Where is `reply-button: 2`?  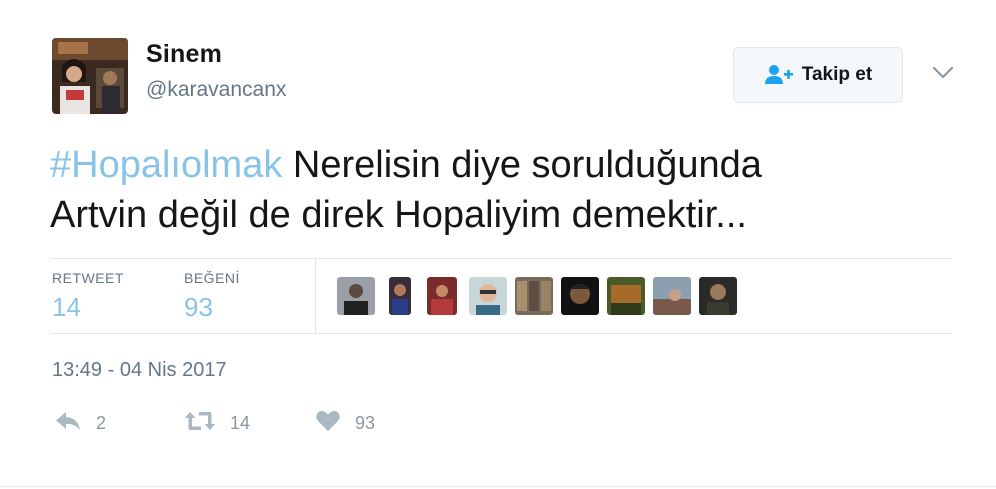
reply-button: 2 is located at coordinates (80, 423).